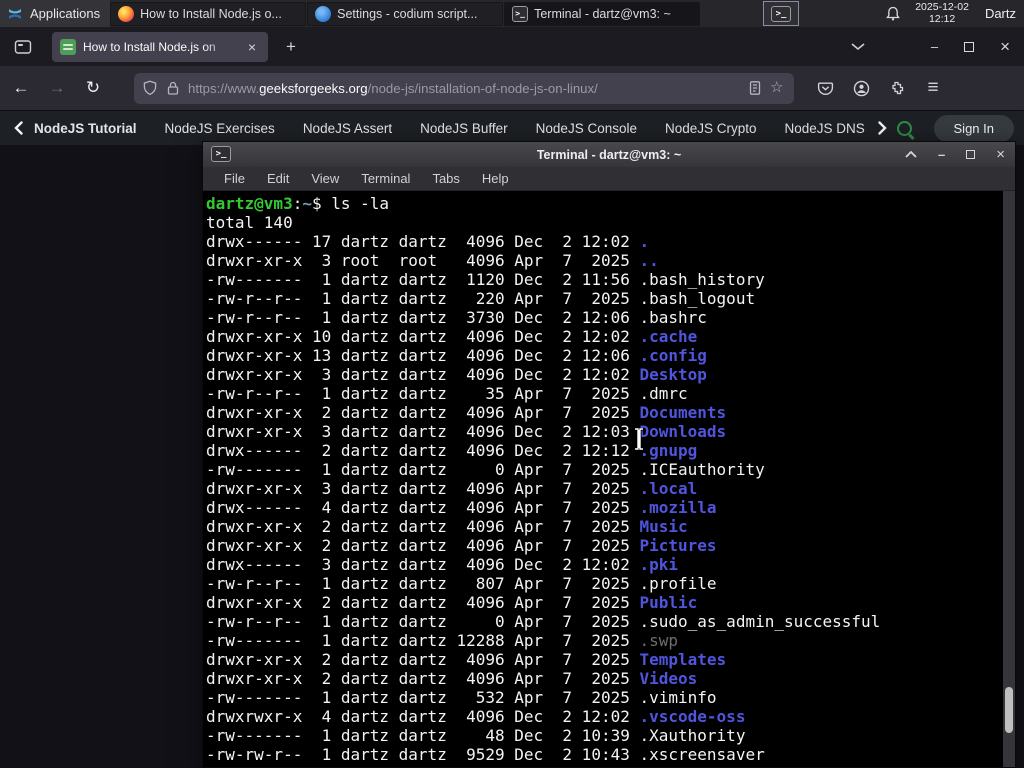  I want to click on bookmark-star-icon: ☆, so click(778, 88).